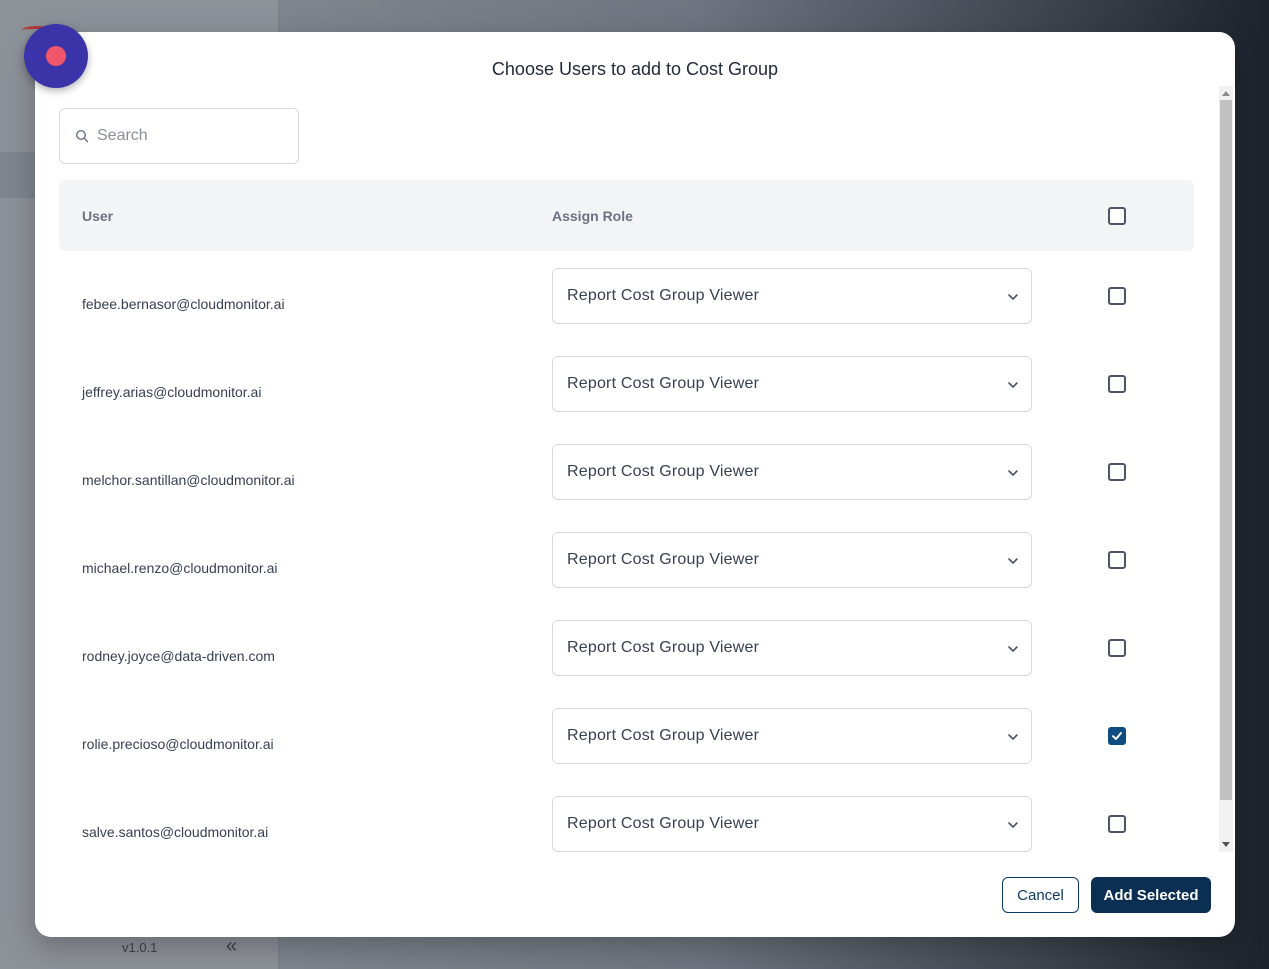  I want to click on record-button, so click(56, 56).